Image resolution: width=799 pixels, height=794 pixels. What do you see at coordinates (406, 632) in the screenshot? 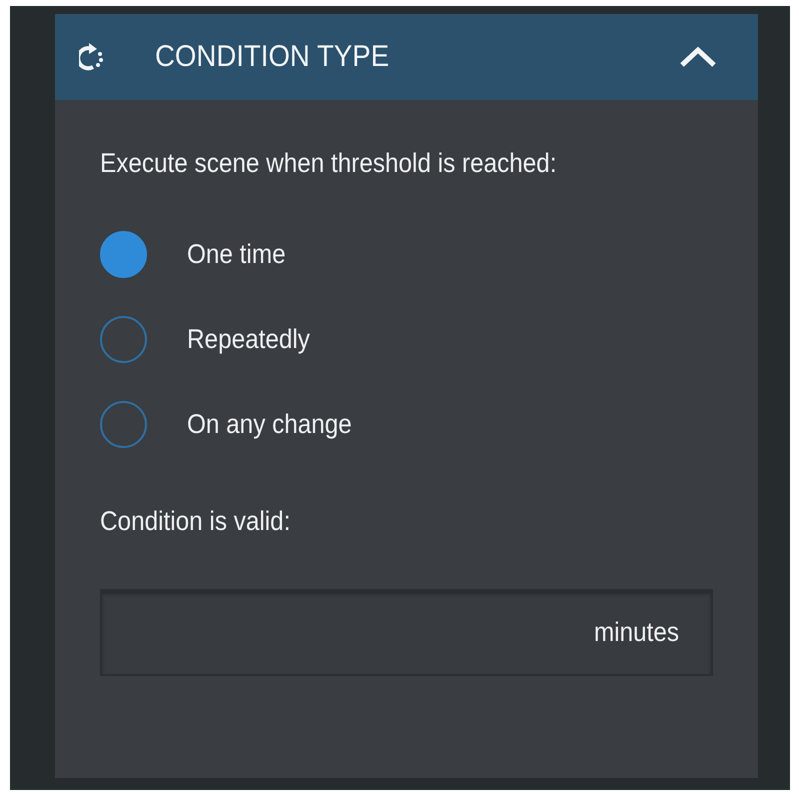
I see `duration-field: minutes` at bounding box center [406, 632].